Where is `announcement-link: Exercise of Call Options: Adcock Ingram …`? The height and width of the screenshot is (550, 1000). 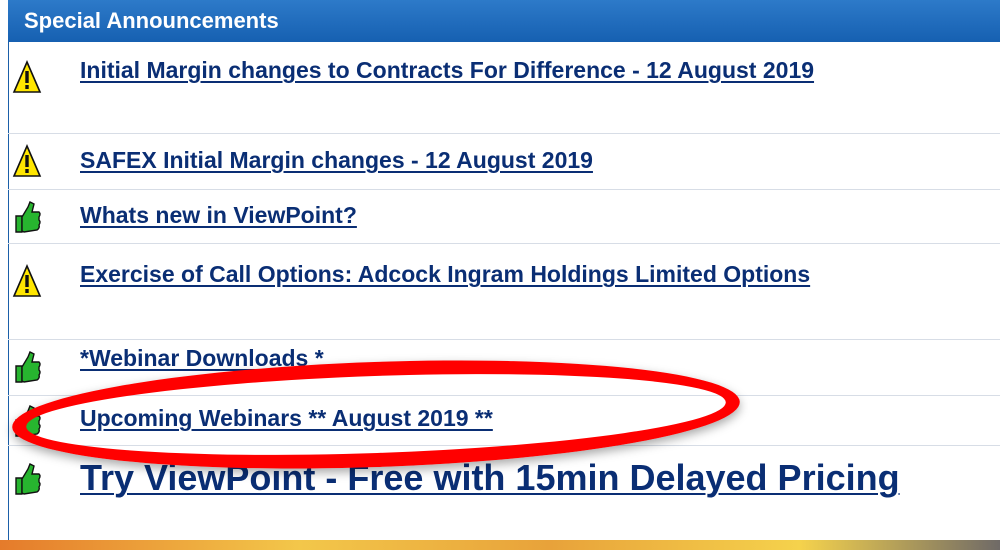 announcement-link: Exercise of Call Options: Adcock Ingram … is located at coordinates (530, 274).